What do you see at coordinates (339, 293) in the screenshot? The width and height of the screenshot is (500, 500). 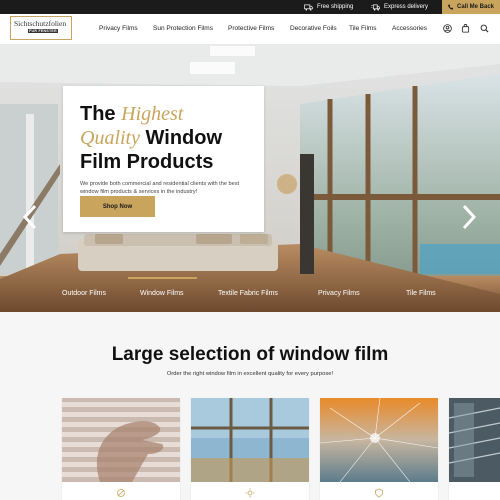 I see `category-privacy-films: Privacy Films` at bounding box center [339, 293].